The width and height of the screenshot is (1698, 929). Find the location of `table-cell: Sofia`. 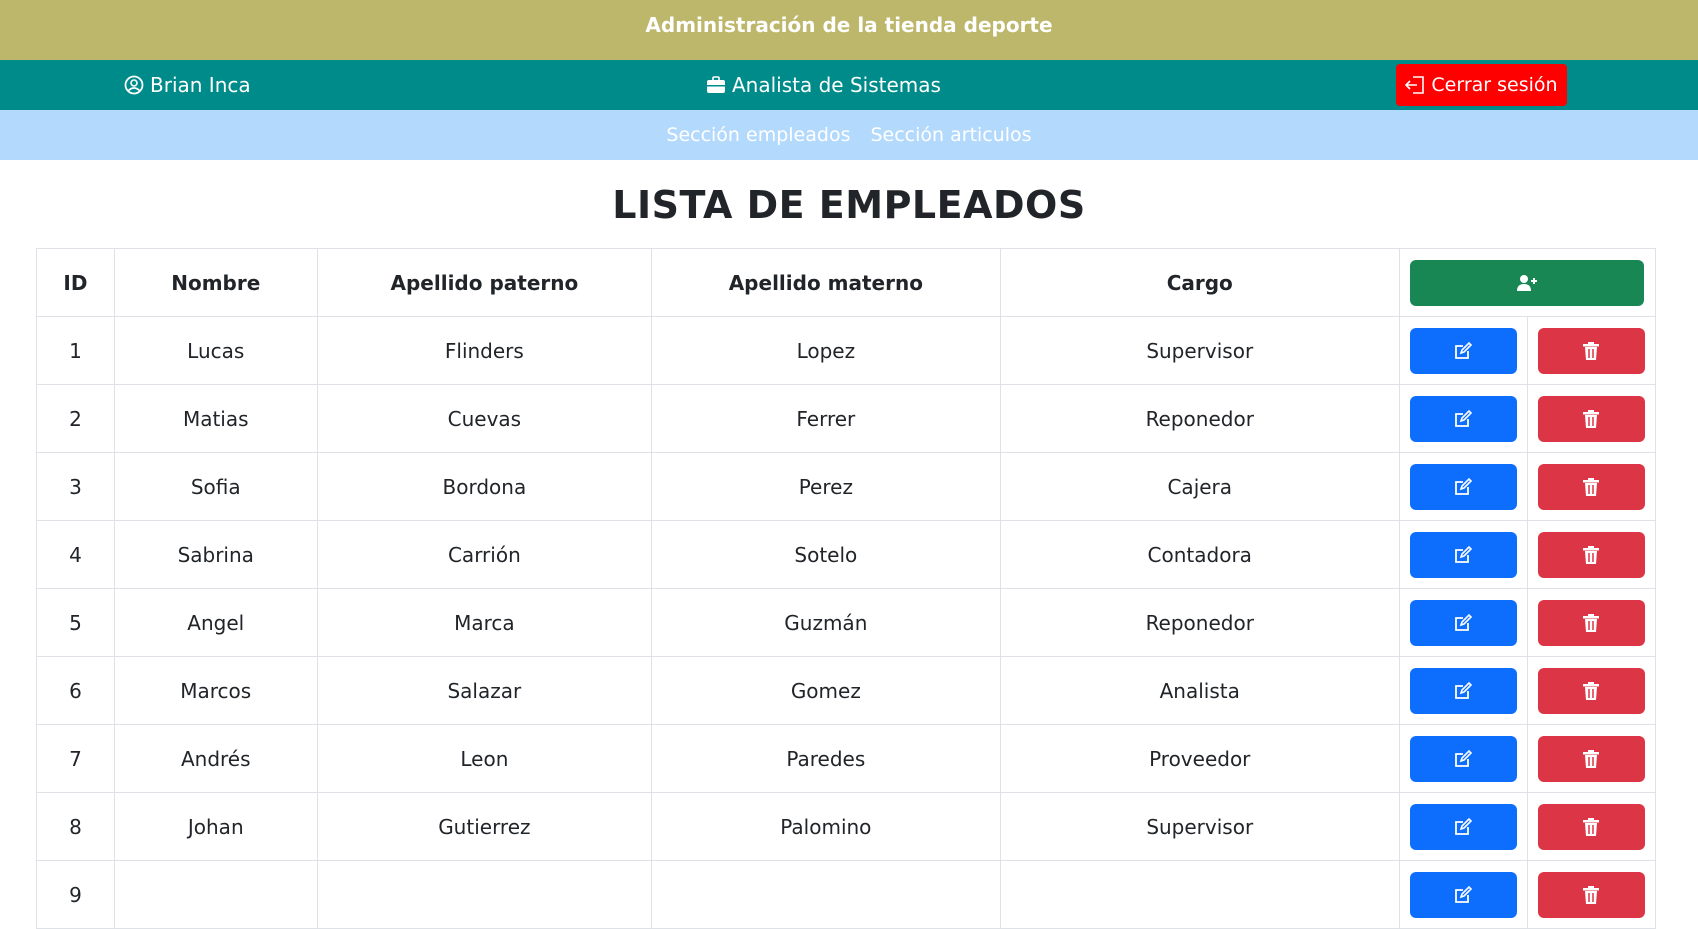

table-cell: Sofia is located at coordinates (215, 486).